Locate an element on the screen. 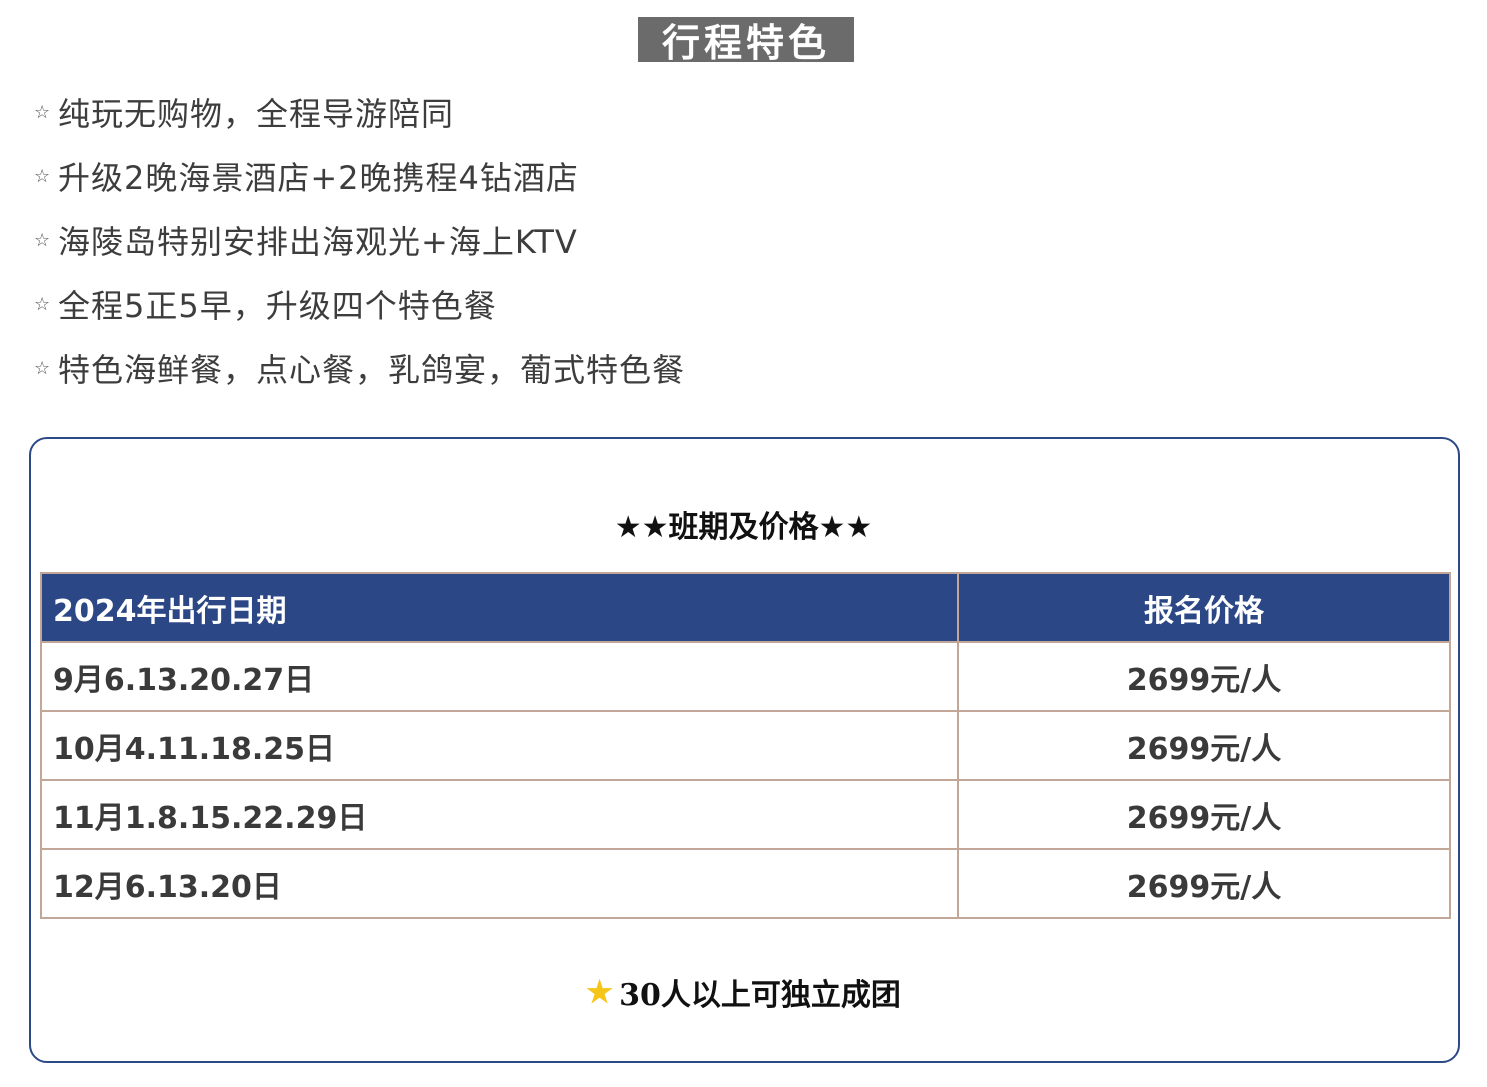  feature-text: 全程5正5早，升级四个特色餐 is located at coordinates (277, 306).